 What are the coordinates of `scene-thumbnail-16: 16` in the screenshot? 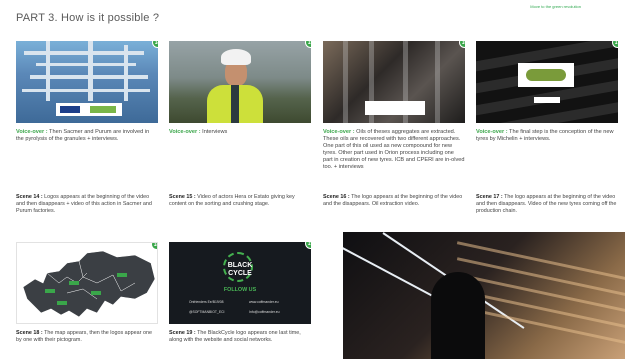 It's located at (394, 82).